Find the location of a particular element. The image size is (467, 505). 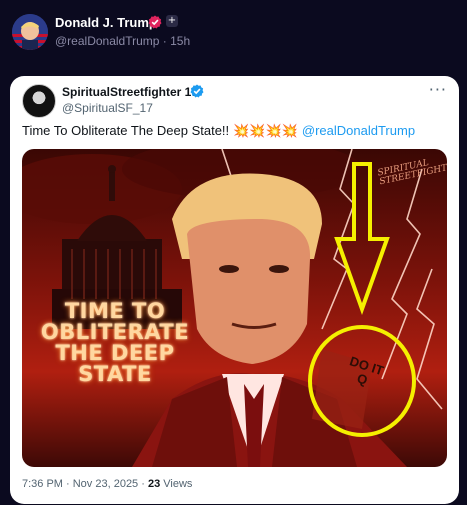

image-overlay-text: TIME TO OBLITERATE THE DEEP STATE is located at coordinates (115, 343).